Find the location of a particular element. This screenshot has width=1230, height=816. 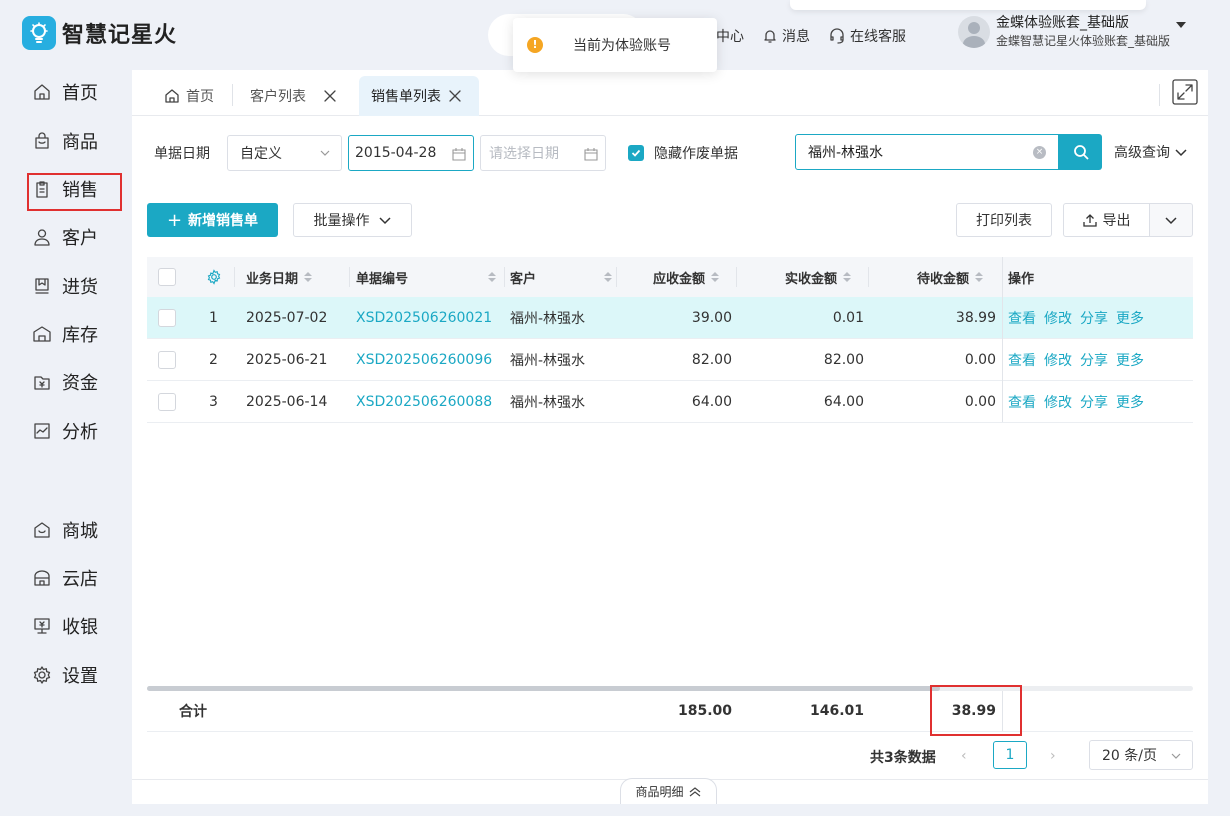

sidebar-item-analysis: 分析 is located at coordinates (65, 431).